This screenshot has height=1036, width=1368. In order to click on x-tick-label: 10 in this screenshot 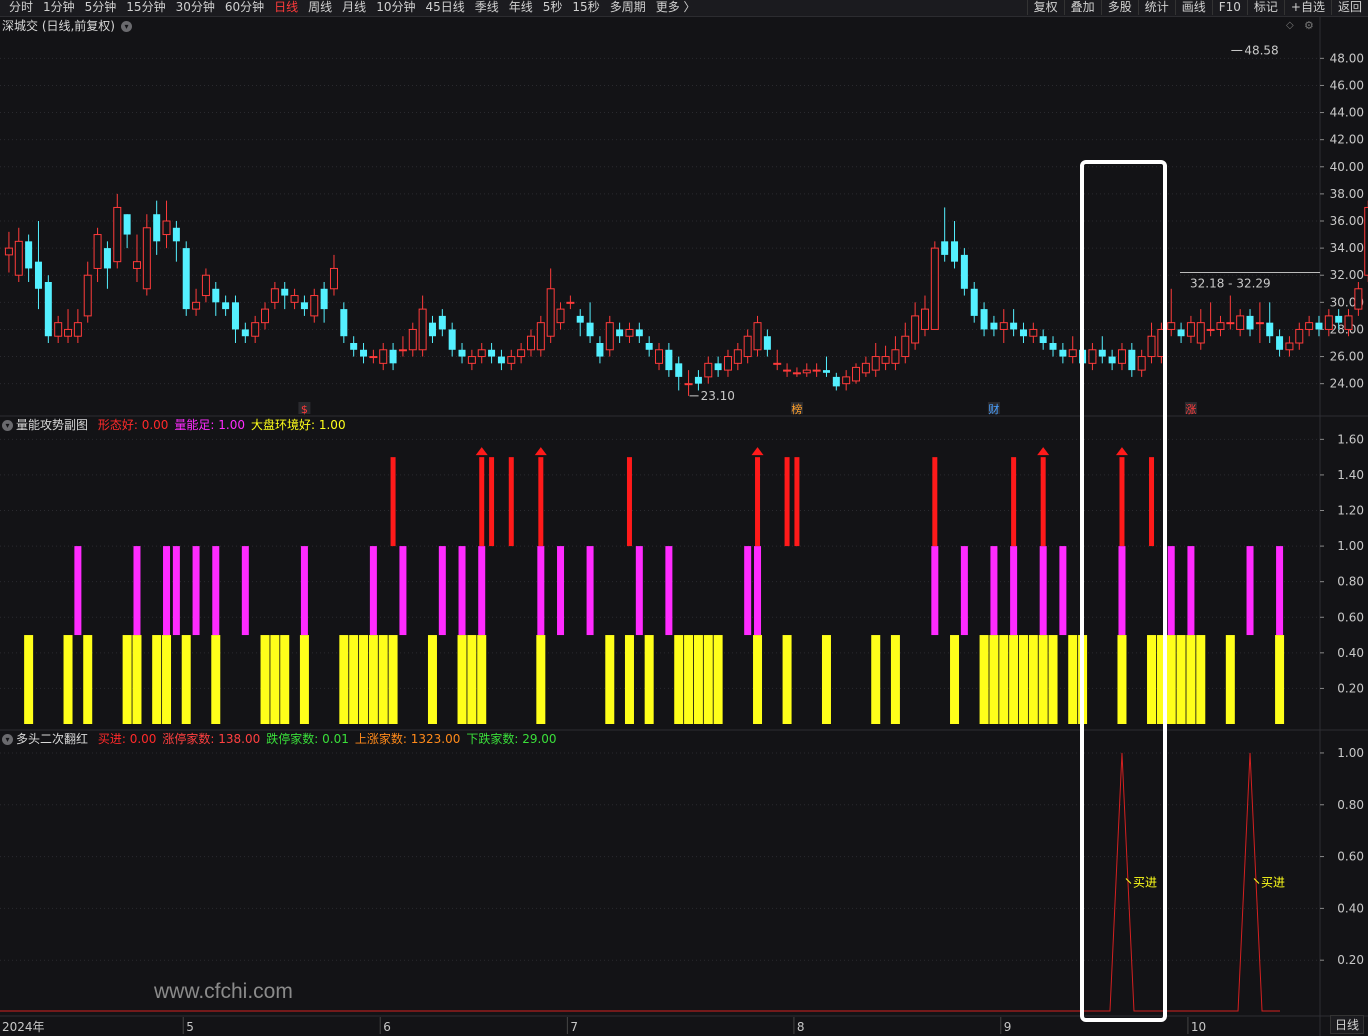, I will do `click(1198, 1027)`.